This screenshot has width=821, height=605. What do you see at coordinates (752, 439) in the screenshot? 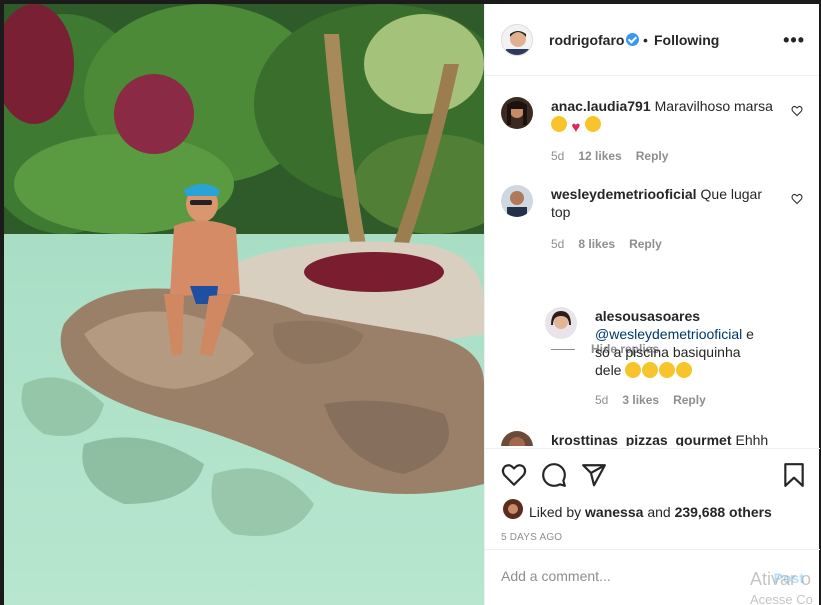
I see `comment-text: Ehhh` at bounding box center [752, 439].